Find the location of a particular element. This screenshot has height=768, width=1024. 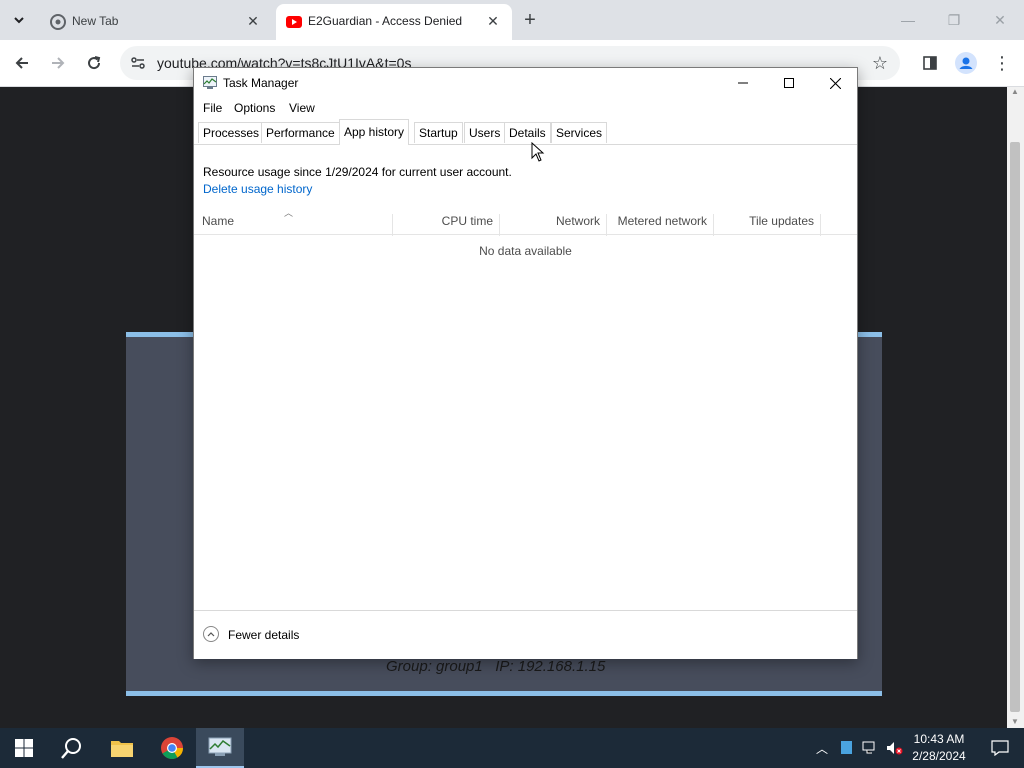

task-manager-taskbar-button is located at coordinates (220, 748).